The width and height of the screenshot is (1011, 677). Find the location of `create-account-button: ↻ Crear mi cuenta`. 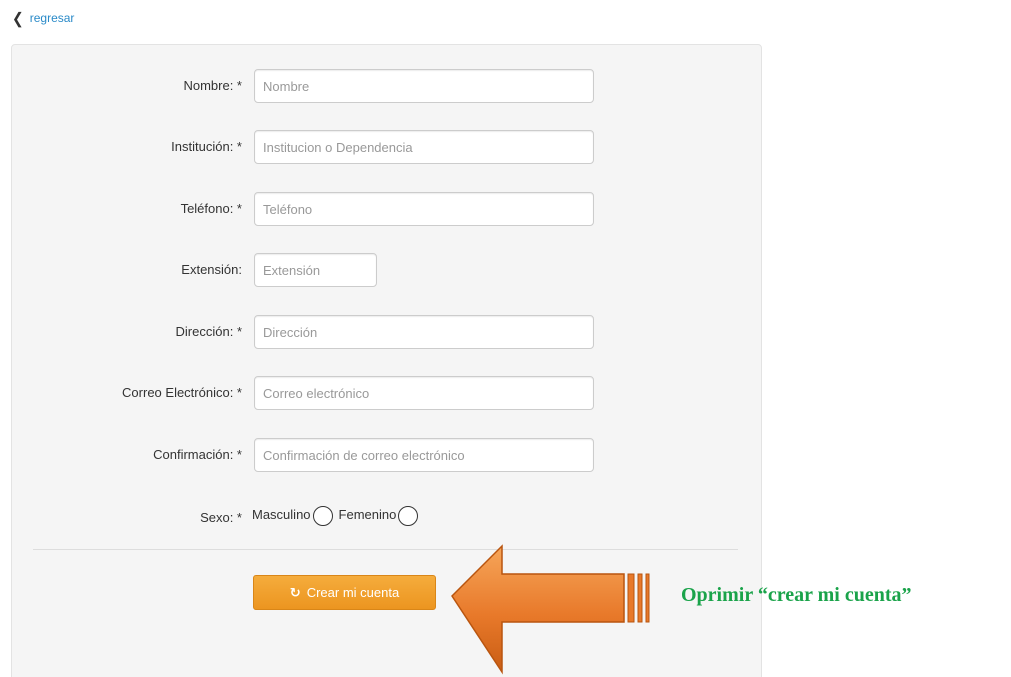

create-account-button: ↻ Crear mi cuenta is located at coordinates (344, 592).